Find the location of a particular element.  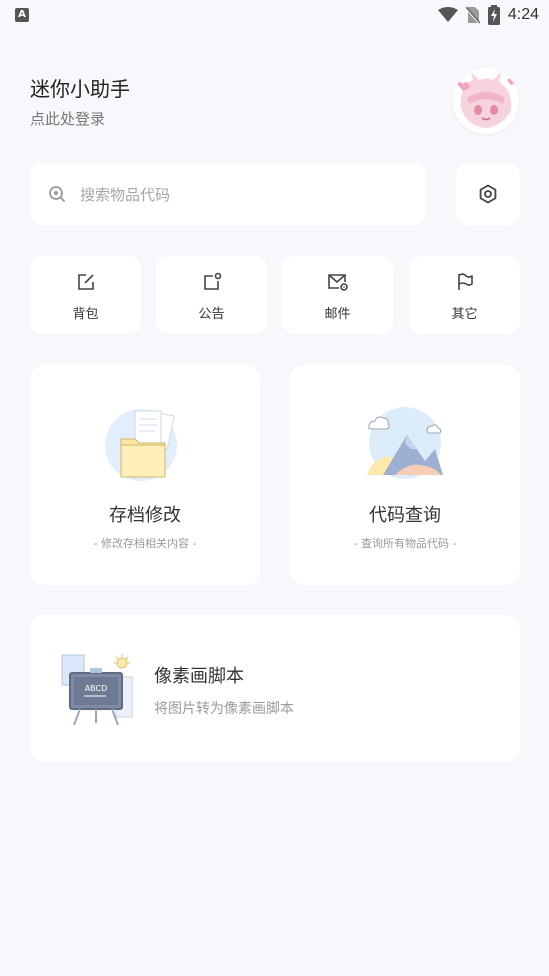

quick-action-label: 背包 is located at coordinates (85, 314).